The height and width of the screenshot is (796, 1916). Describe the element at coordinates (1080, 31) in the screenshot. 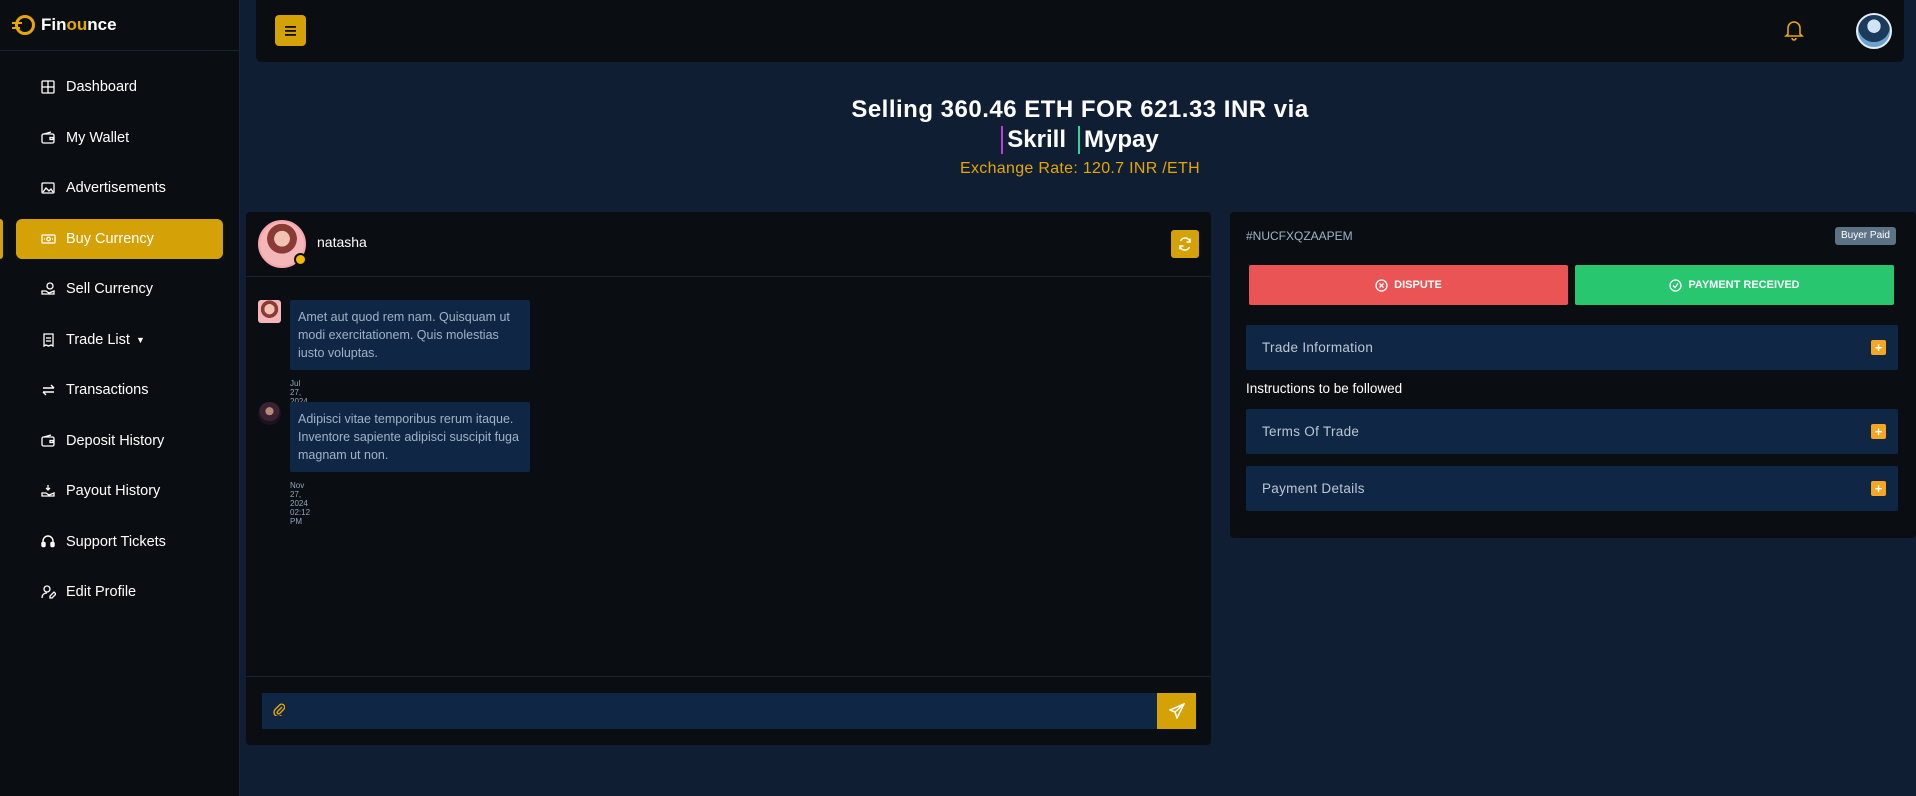

I see `topbar` at that location.